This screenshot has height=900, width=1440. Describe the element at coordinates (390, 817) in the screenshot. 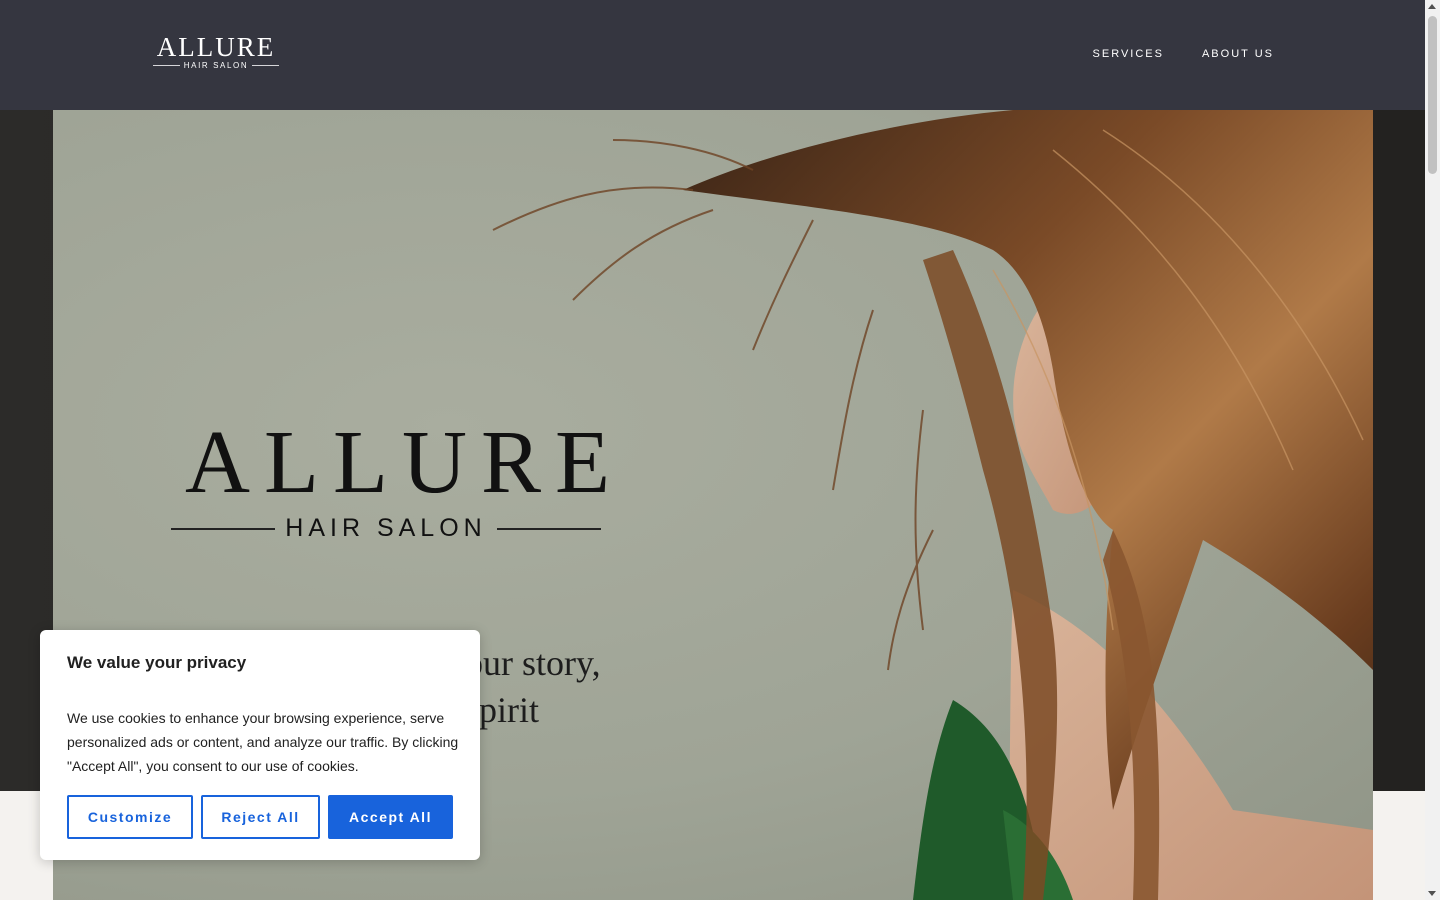

I see `accept-all-button: Accept All` at that location.